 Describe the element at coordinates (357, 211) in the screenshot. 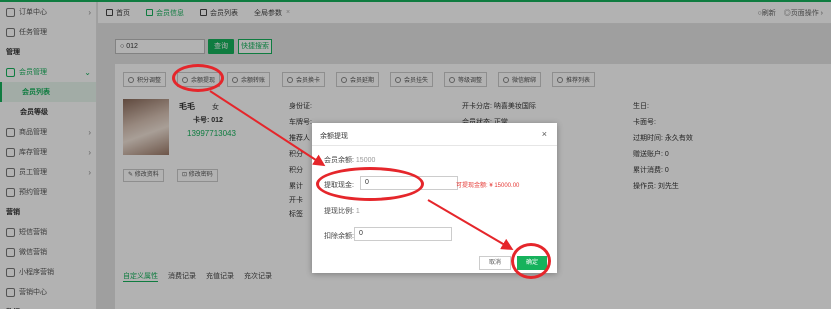

I see `ratio-value: 1` at that location.